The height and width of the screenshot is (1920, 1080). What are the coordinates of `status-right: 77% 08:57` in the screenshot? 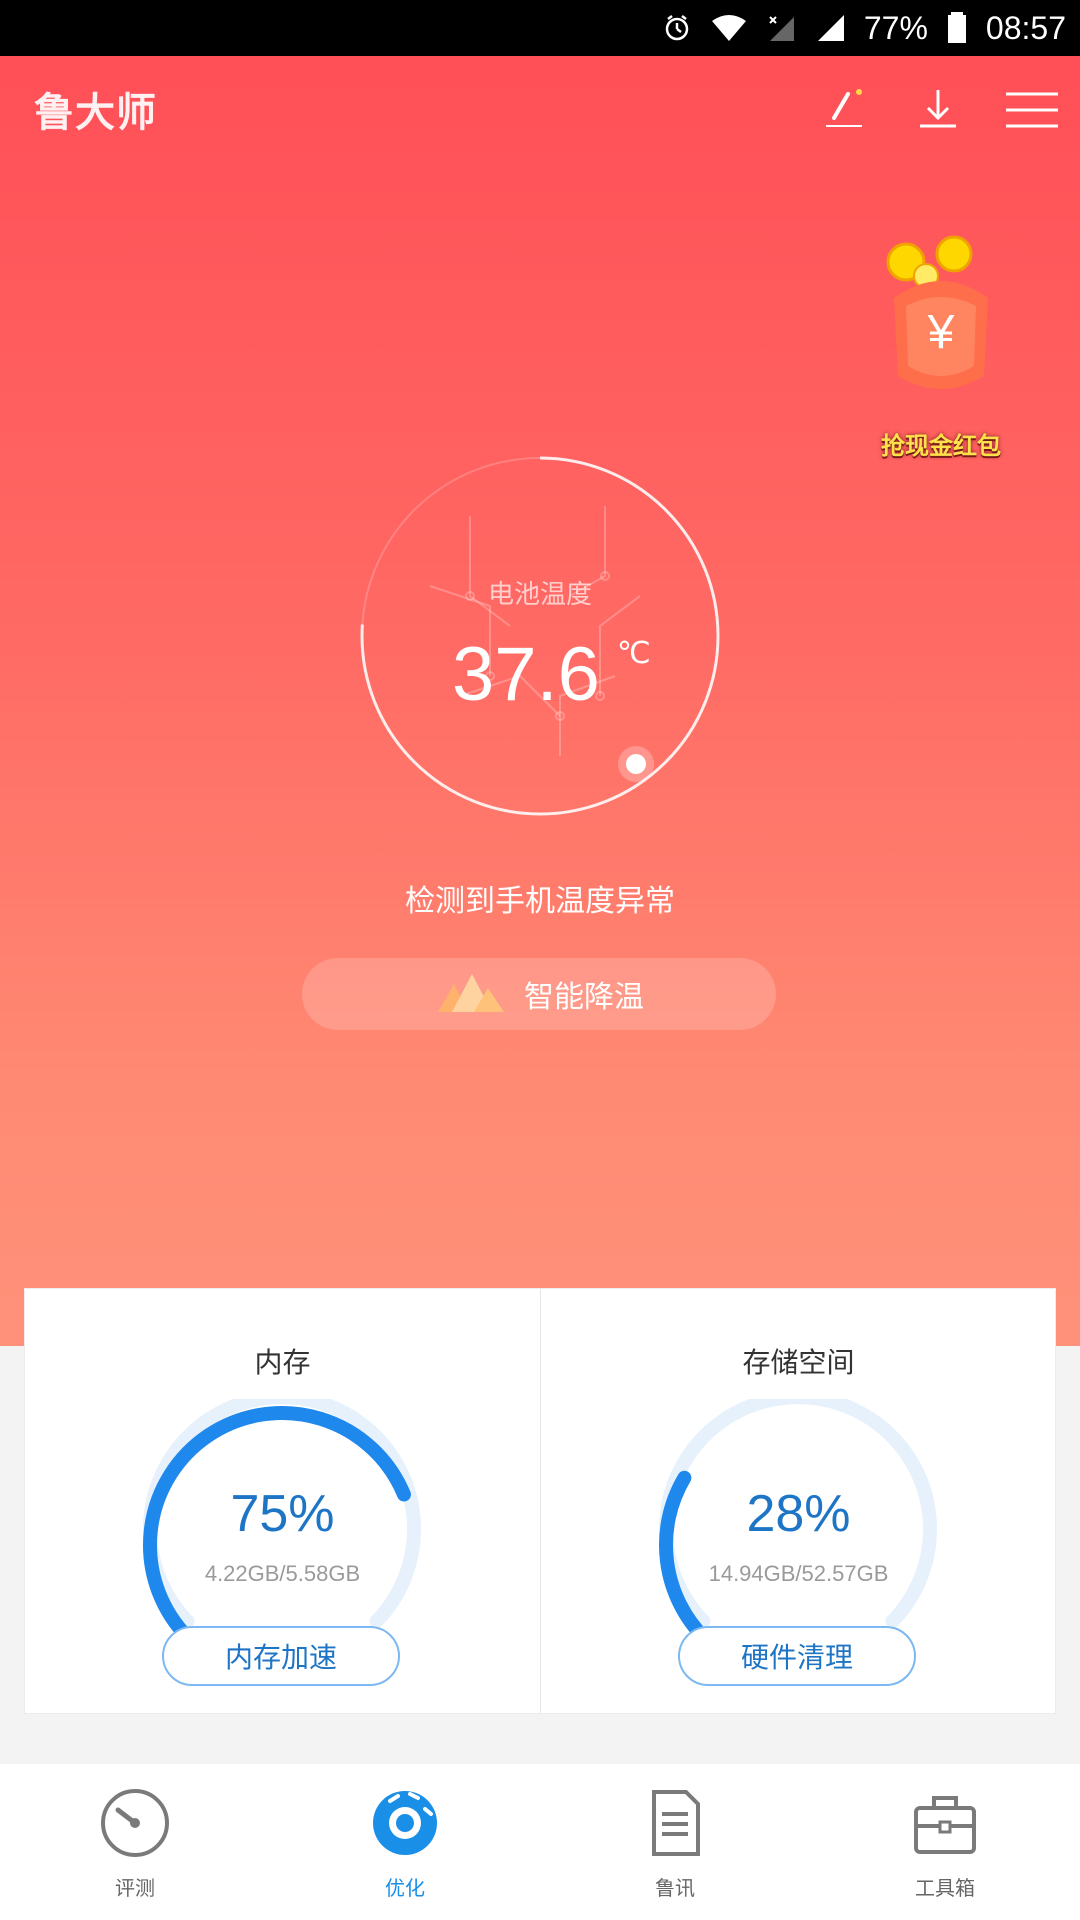 It's located at (864, 28).